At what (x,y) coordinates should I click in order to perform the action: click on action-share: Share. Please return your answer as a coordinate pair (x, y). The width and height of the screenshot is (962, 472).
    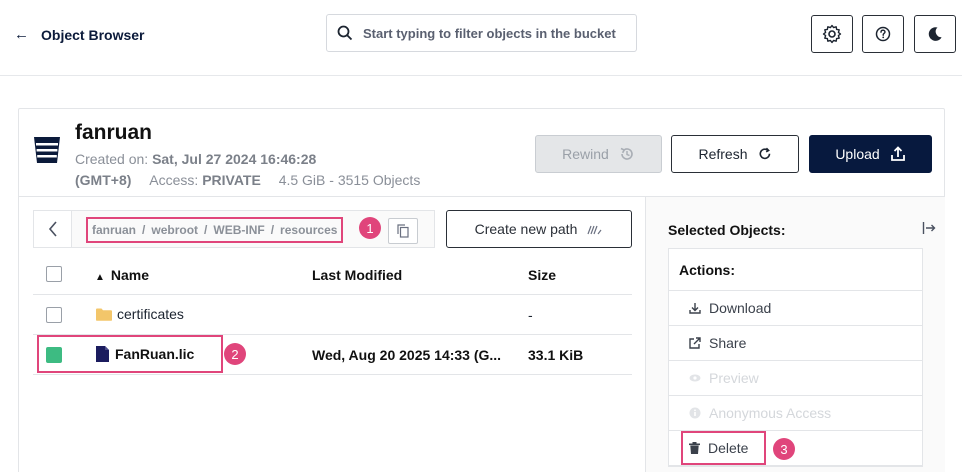
    Looking at the image, I should click on (795, 343).